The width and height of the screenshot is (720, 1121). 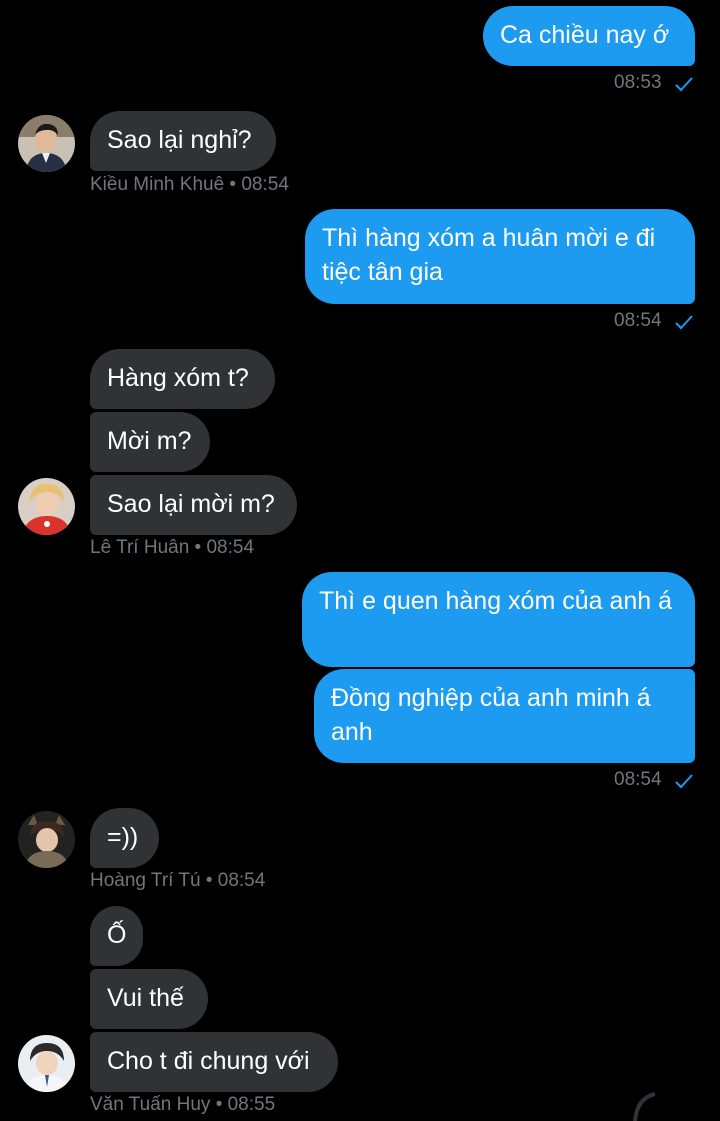 What do you see at coordinates (124, 838) in the screenshot?
I see `message-bubble-incoming: =))` at bounding box center [124, 838].